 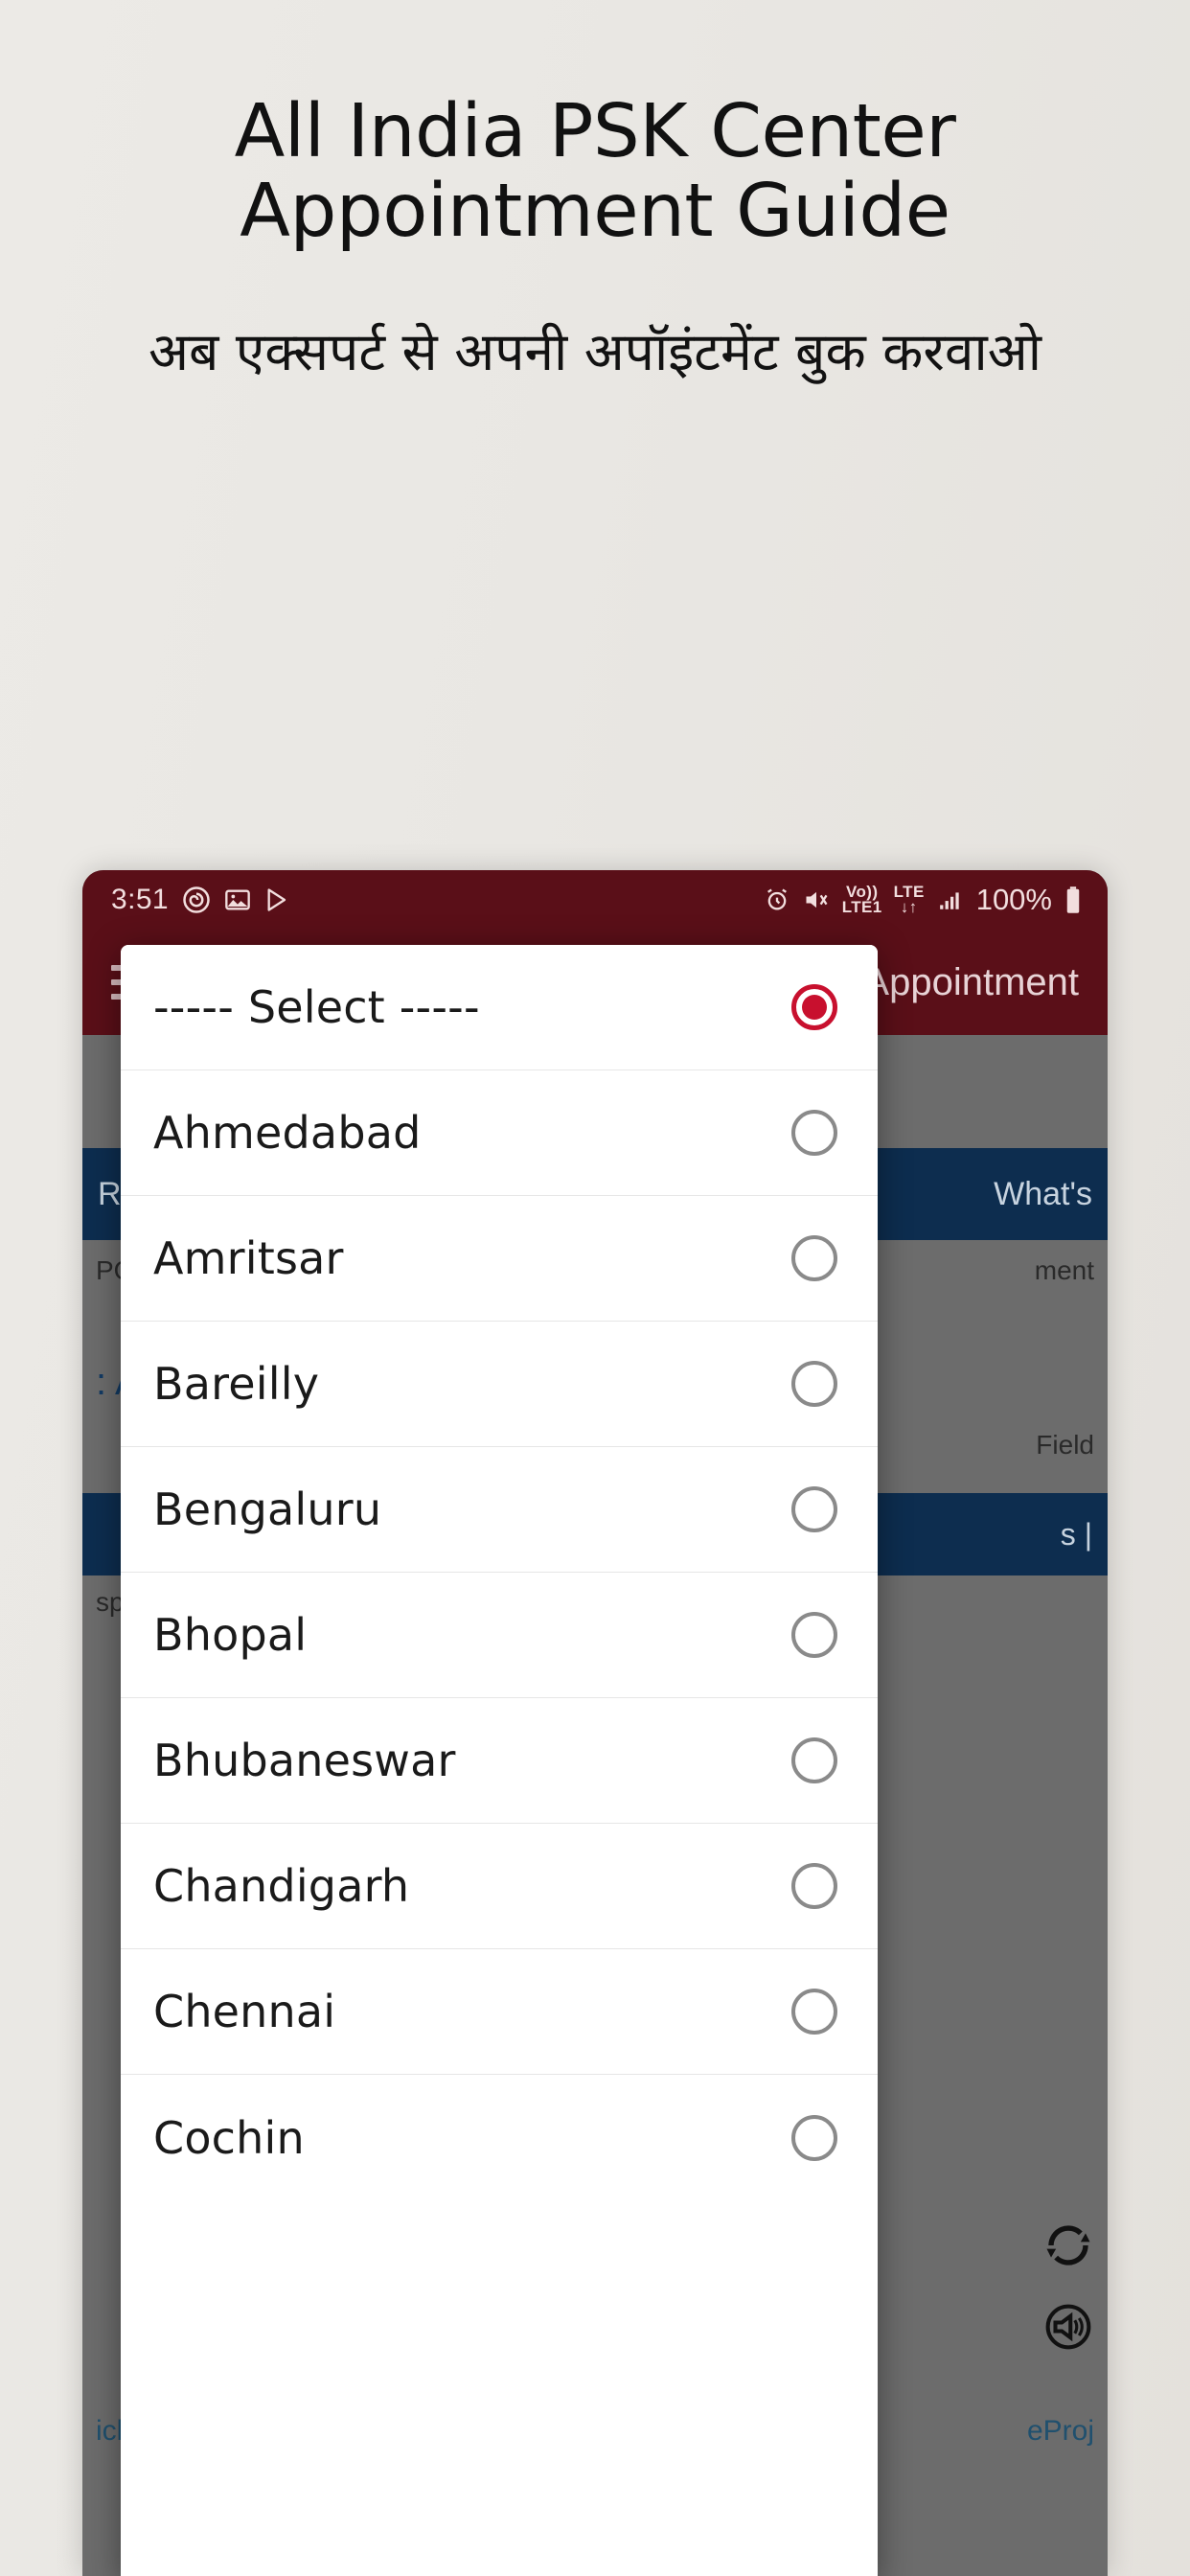 What do you see at coordinates (245, 2012) in the screenshot?
I see `dialog-option-label: Chennai` at bounding box center [245, 2012].